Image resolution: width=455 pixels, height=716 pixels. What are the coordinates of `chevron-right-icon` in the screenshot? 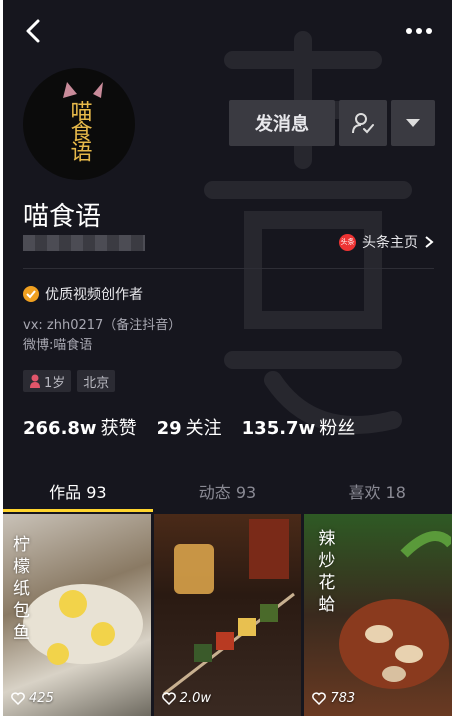 It's located at (429, 242).